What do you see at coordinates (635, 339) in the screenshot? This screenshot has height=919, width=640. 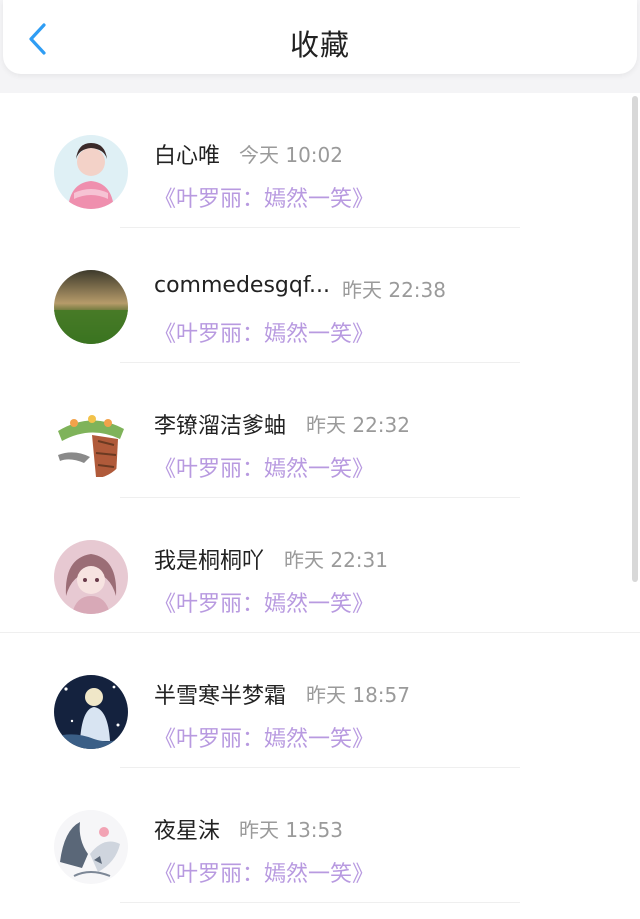 I see `scrollbar` at bounding box center [635, 339].